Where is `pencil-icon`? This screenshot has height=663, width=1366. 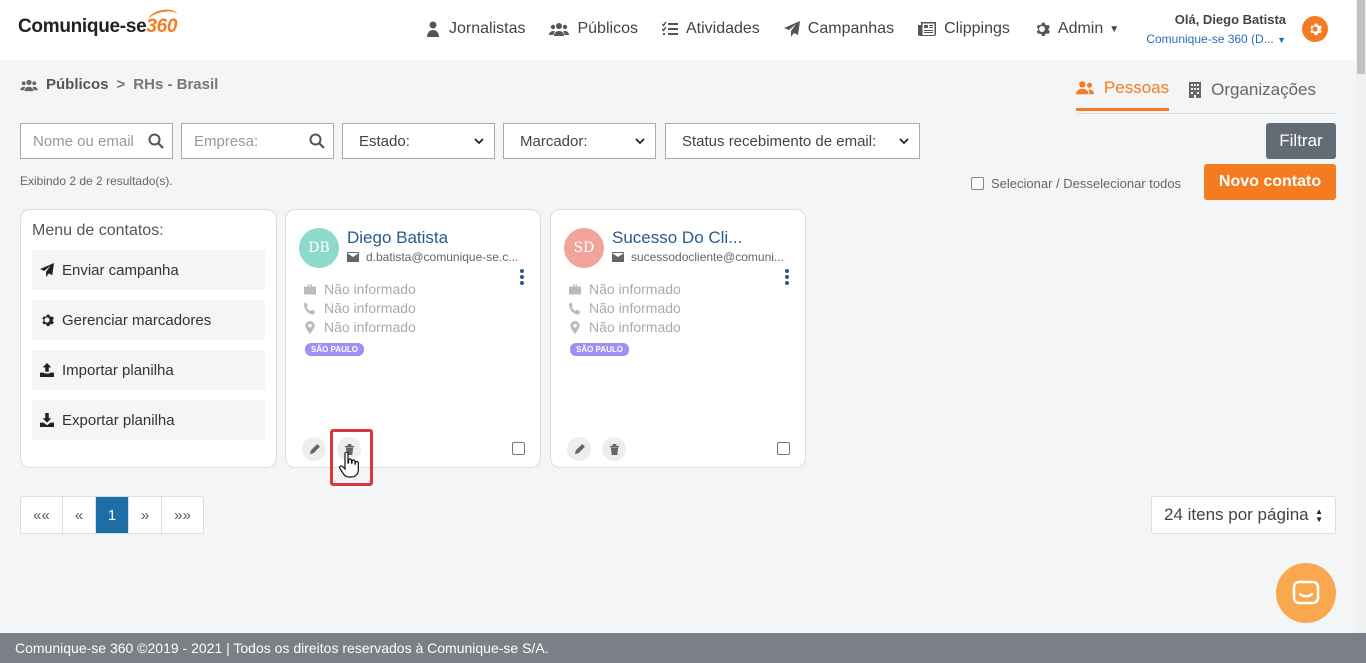 pencil-icon is located at coordinates (314, 448).